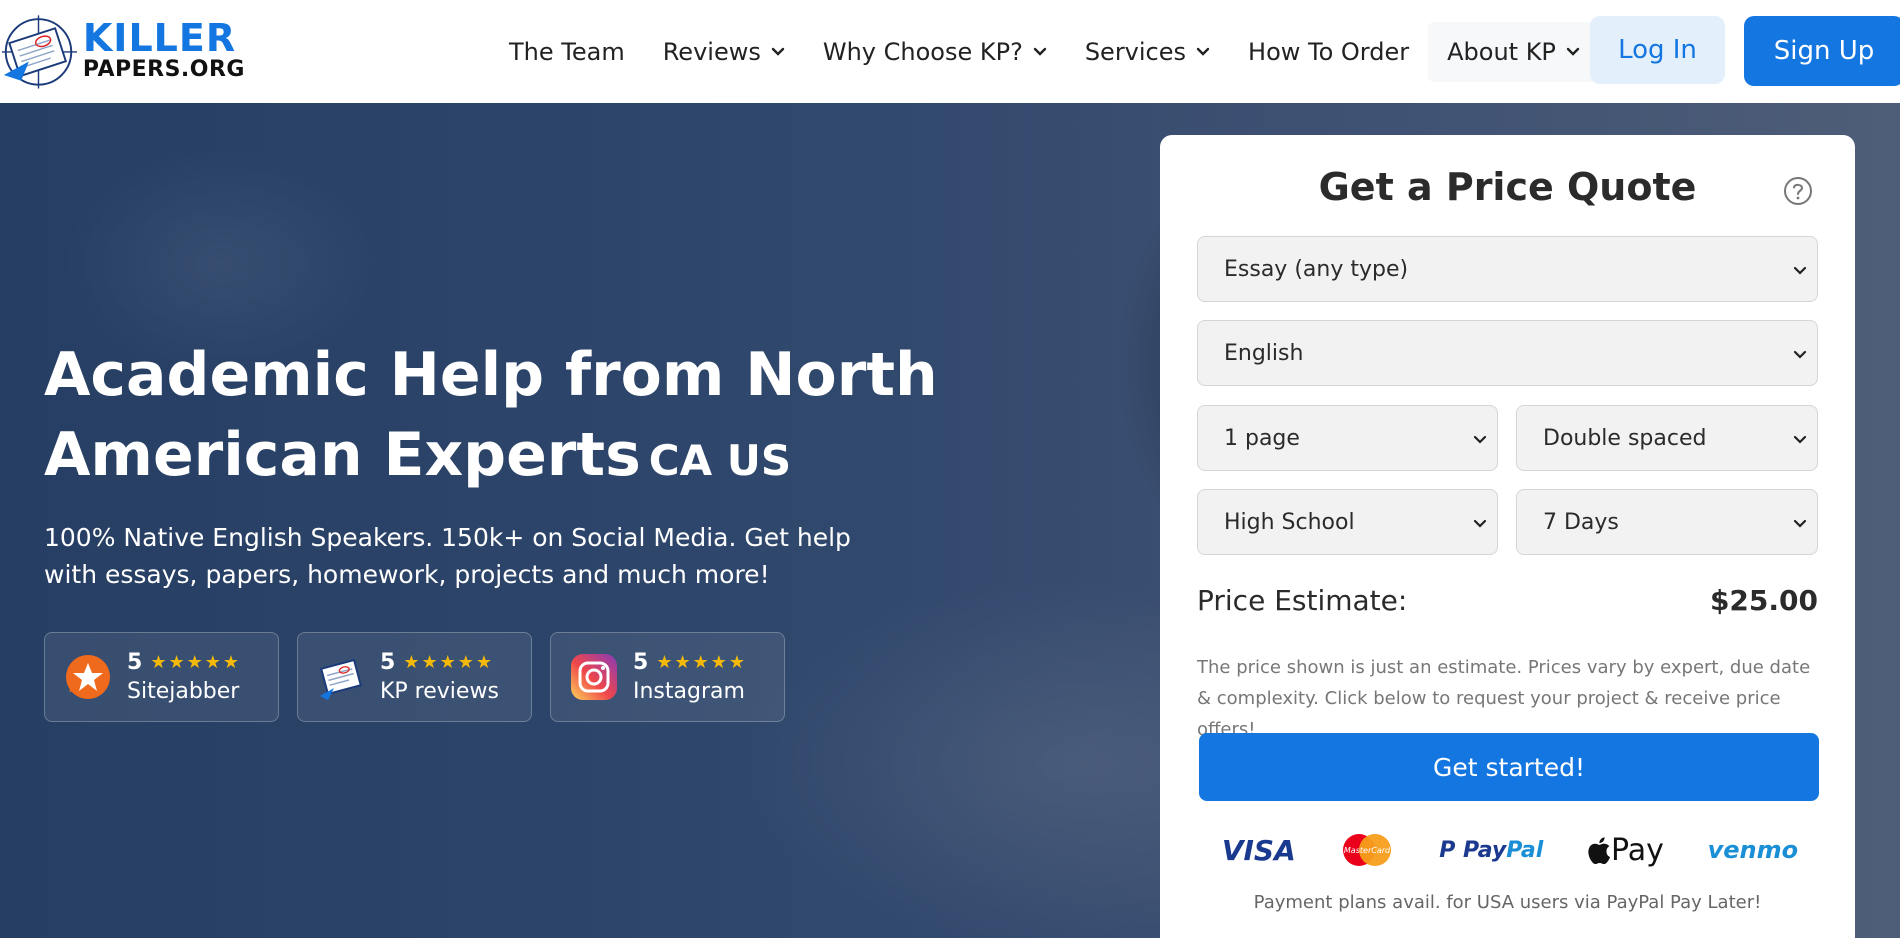  Describe the element at coordinates (1484, 850) in the screenshot. I see `paypal-text-a: Pay` at that location.